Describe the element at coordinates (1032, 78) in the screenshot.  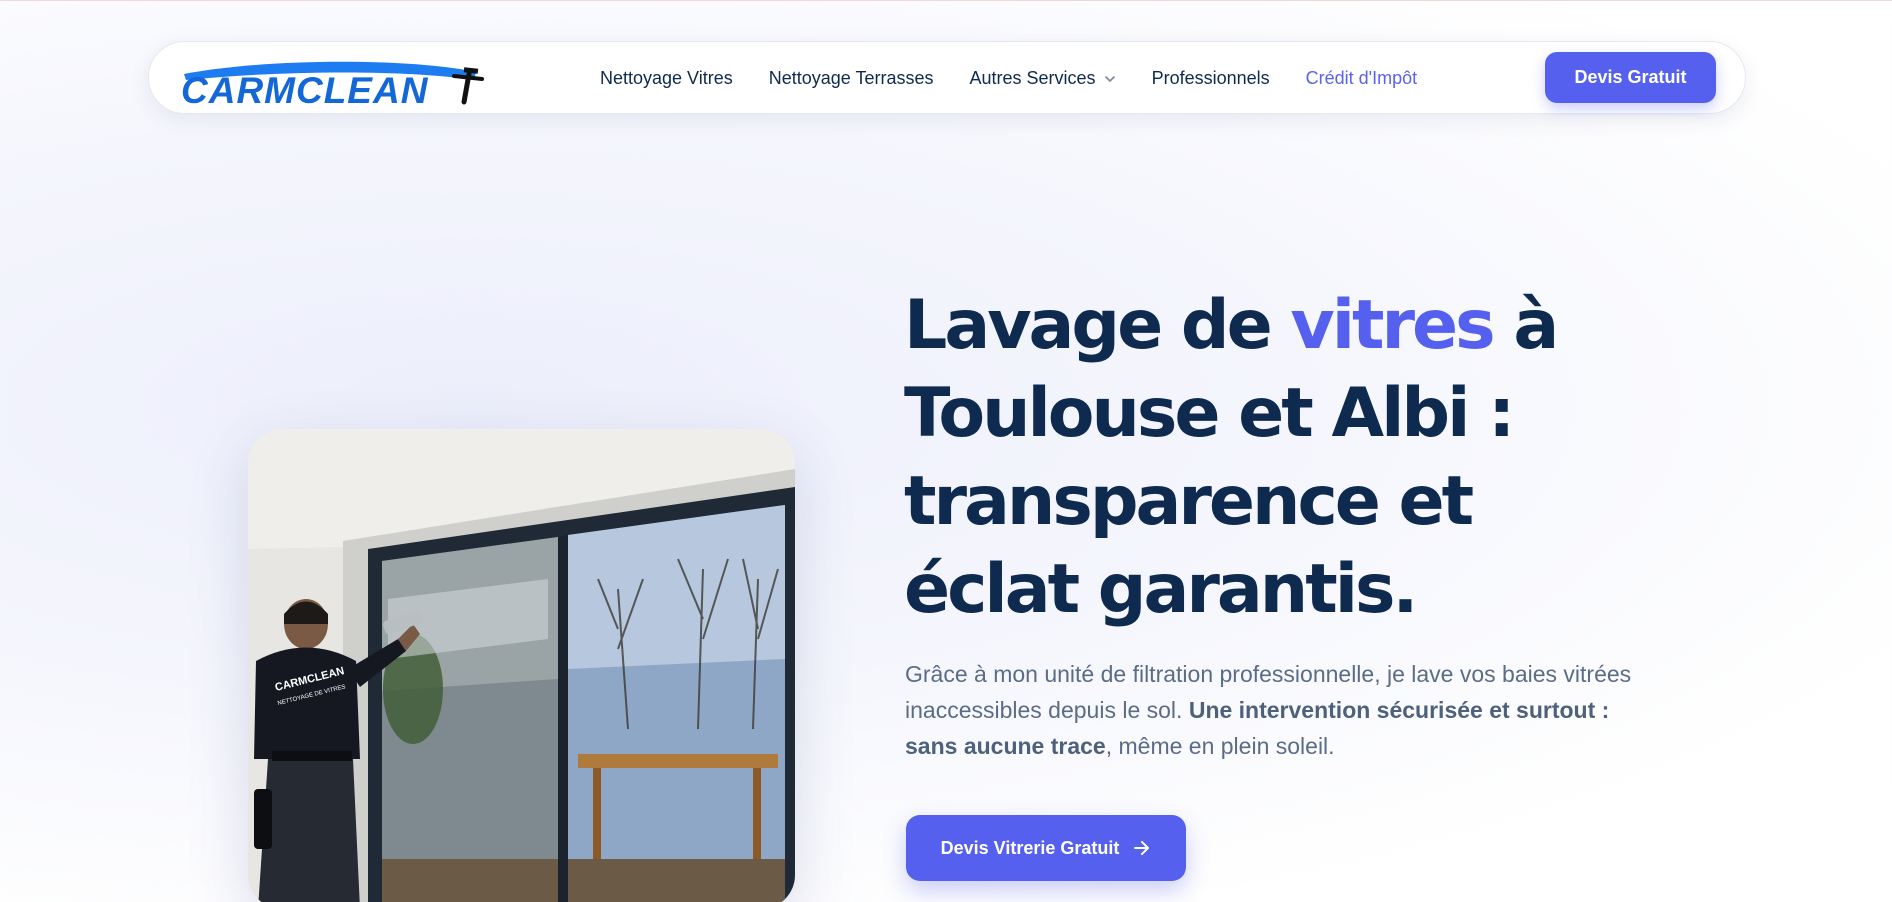
I see `nav-link-autres-services-label: Autres Services` at that location.